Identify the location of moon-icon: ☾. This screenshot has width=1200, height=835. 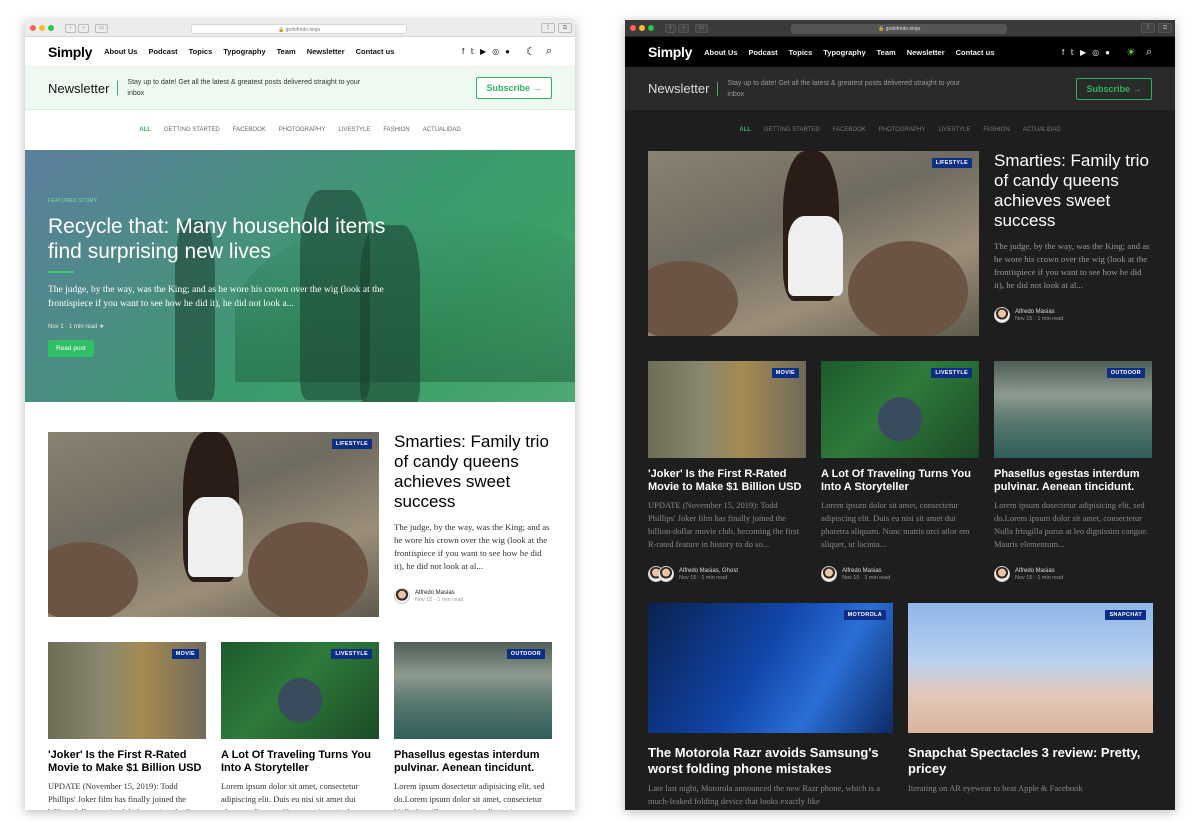
(531, 51).